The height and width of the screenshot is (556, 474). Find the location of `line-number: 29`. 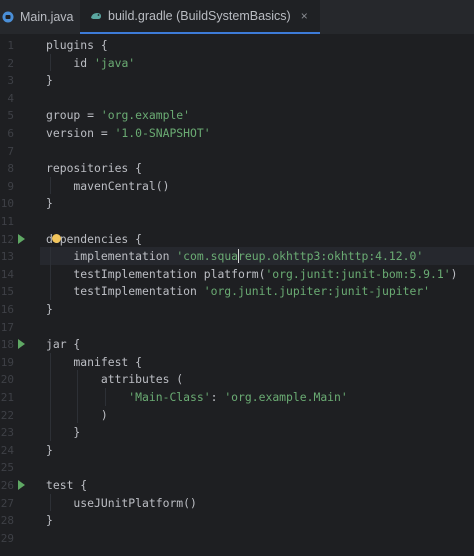

line-number: 29 is located at coordinates (7, 538).